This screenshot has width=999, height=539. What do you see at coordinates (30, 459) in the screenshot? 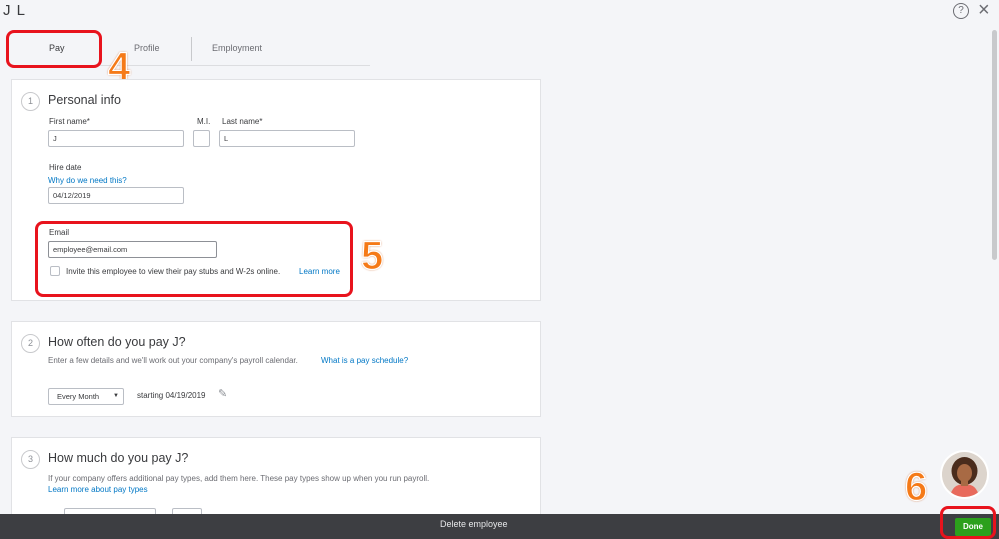
I see `step-number-3: 3` at bounding box center [30, 459].